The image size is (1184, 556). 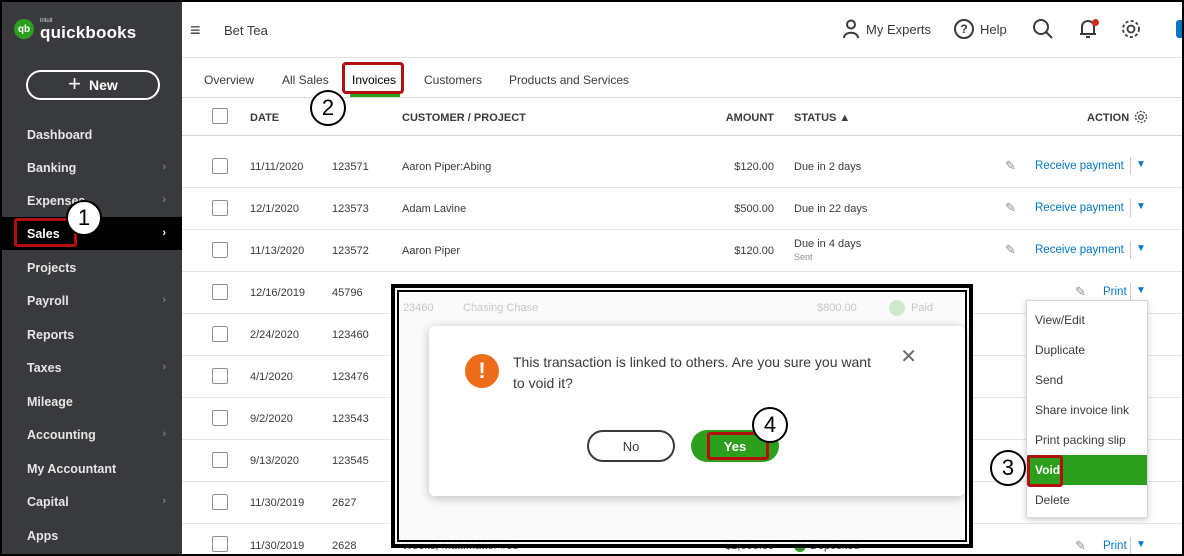 I want to click on menu-item-print-packing-slip: Print packing slip, so click(x=1087, y=440).